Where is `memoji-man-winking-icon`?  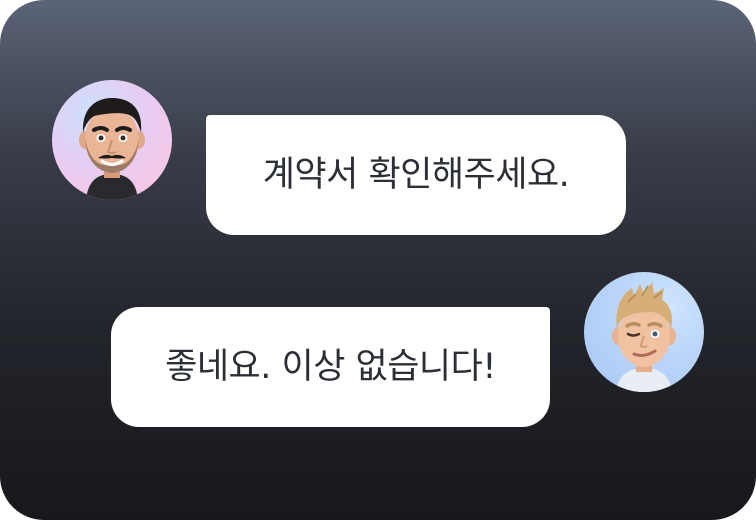 memoji-man-winking-icon is located at coordinates (644, 337).